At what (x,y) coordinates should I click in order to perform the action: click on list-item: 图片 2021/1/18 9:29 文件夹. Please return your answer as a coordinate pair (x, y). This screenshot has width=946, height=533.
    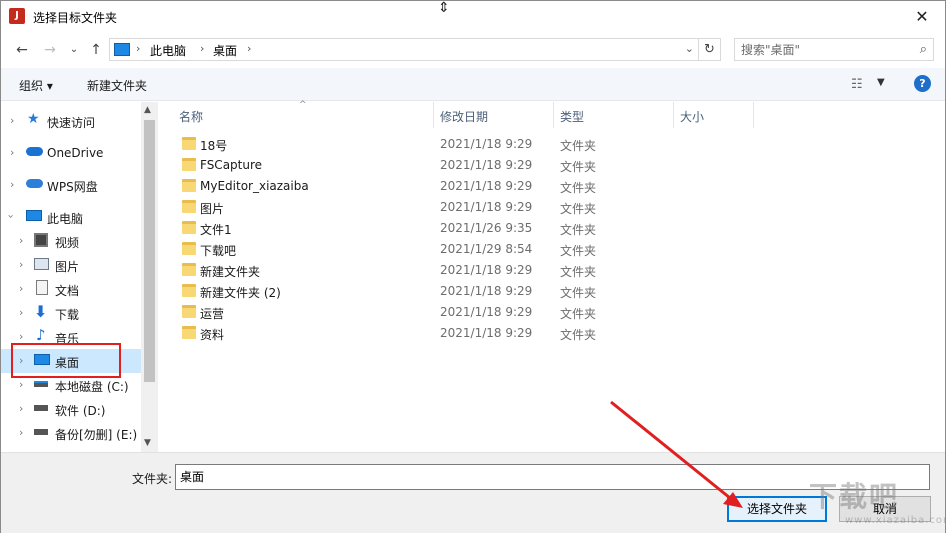
    Looking at the image, I should click on (459, 207).